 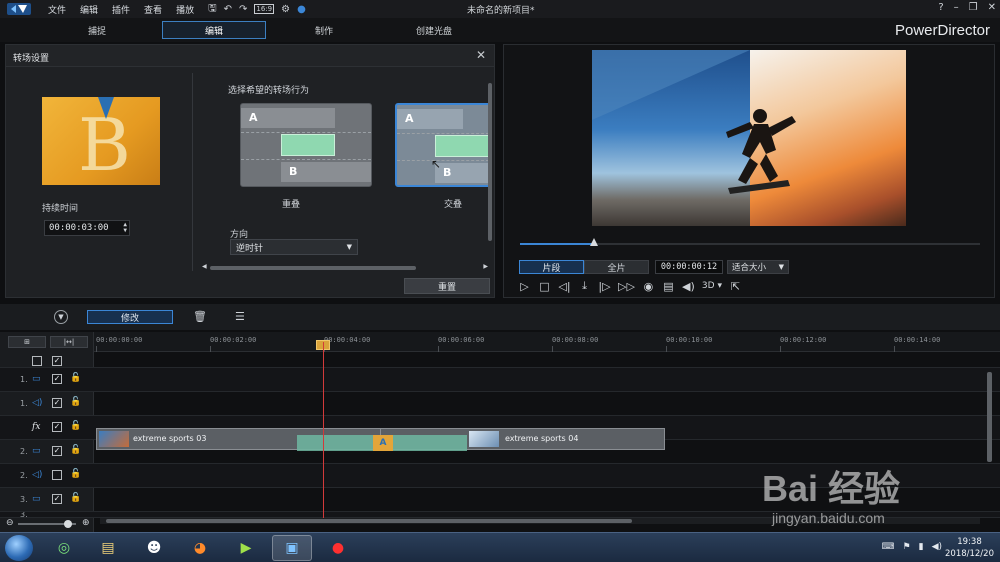 I want to click on explorer-icon: ▤, so click(x=108, y=548).